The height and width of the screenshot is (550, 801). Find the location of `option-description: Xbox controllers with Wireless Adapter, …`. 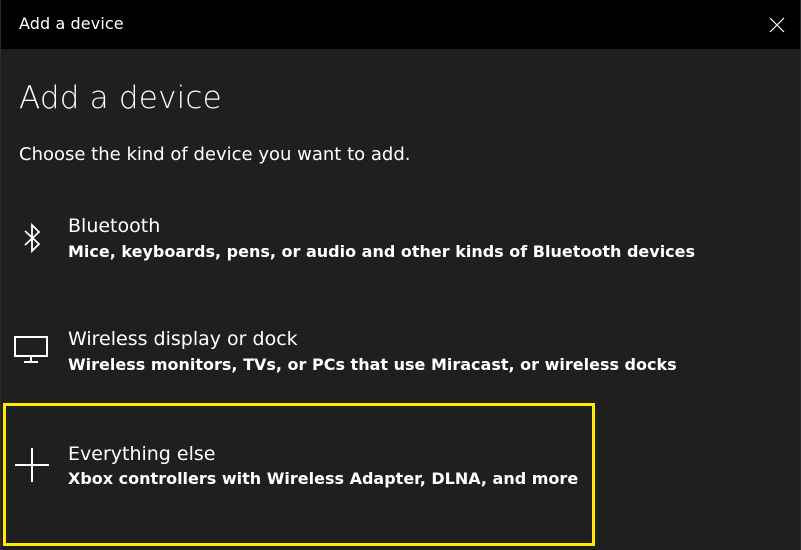

option-description: Xbox controllers with Wireless Adapter, … is located at coordinates (323, 478).